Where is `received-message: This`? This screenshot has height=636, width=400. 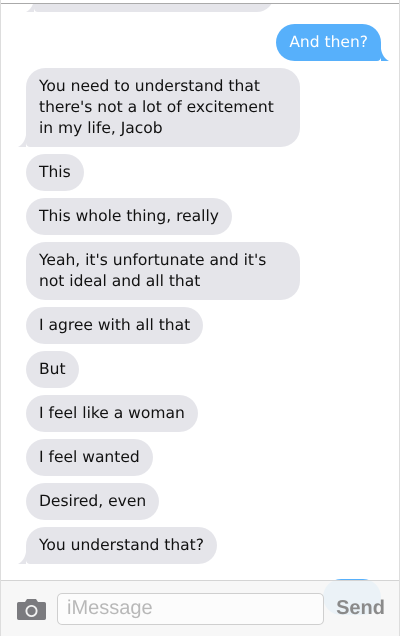 received-message: This is located at coordinates (55, 172).